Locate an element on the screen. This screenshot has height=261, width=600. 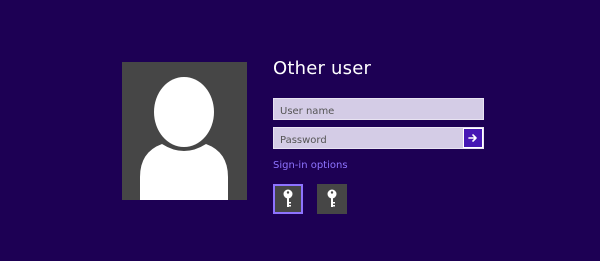
user-avatar is located at coordinates (184, 131).